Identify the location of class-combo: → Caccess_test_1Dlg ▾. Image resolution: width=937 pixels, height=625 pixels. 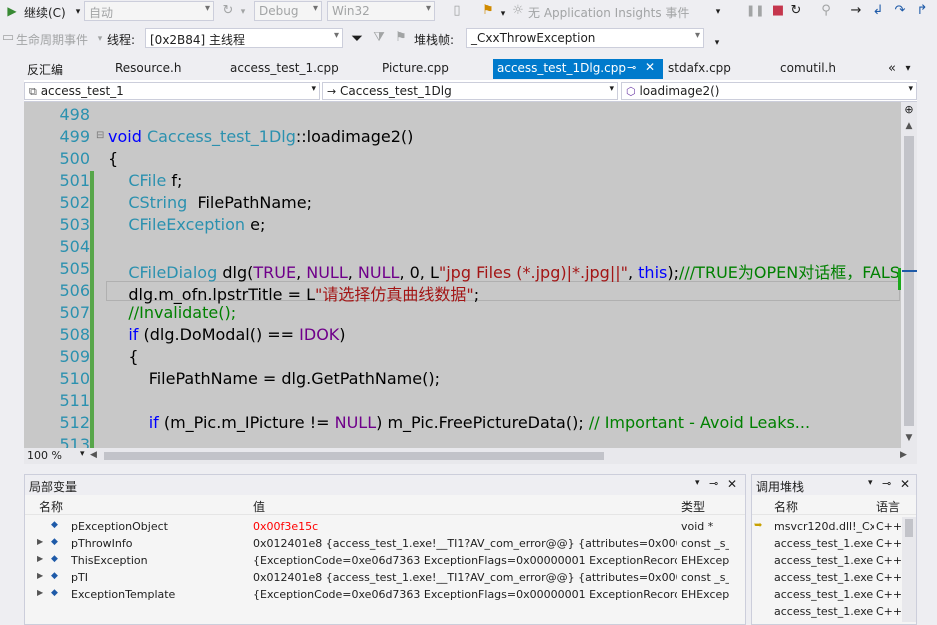
(470, 91).